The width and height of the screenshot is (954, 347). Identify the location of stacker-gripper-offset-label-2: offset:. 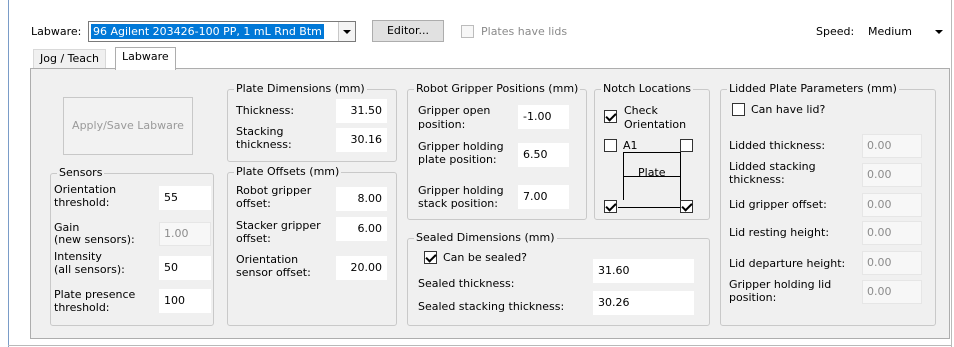
(253, 238).